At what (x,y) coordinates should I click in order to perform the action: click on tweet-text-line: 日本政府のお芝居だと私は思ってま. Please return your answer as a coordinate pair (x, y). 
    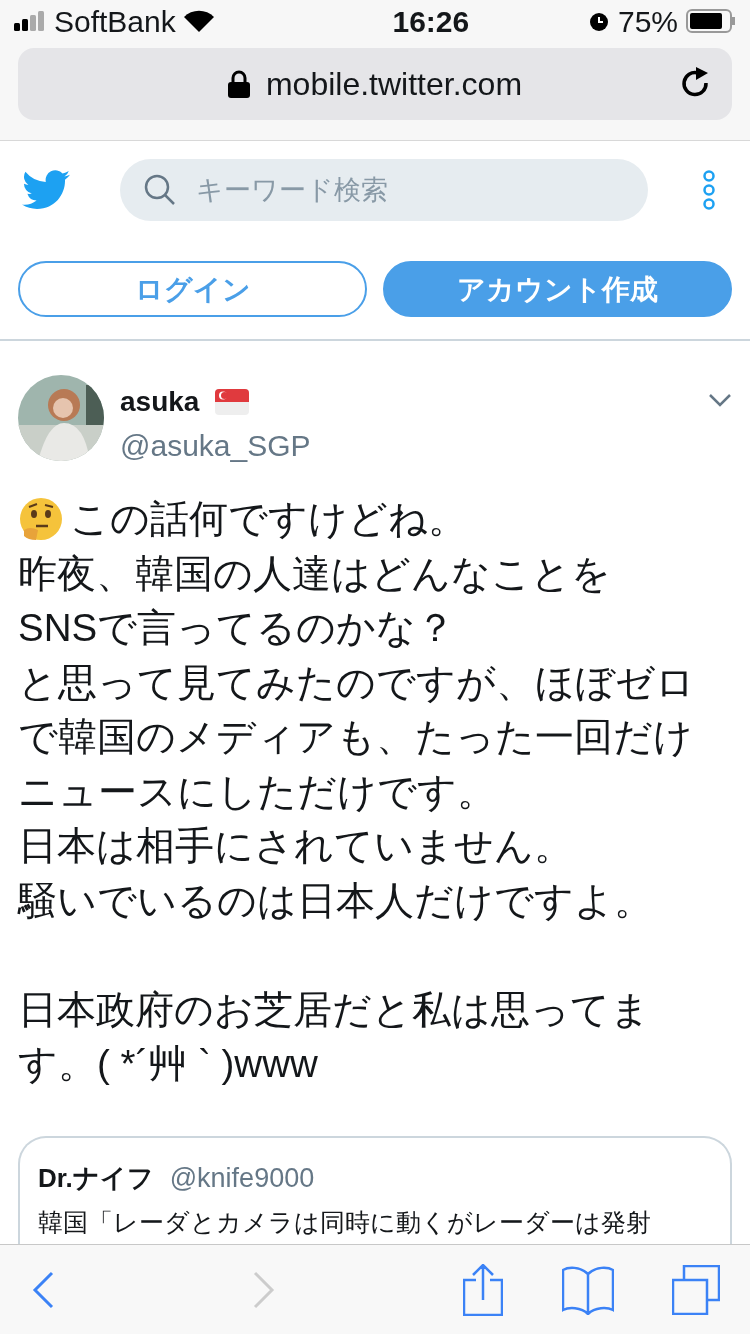
    Looking at the image, I should click on (334, 1009).